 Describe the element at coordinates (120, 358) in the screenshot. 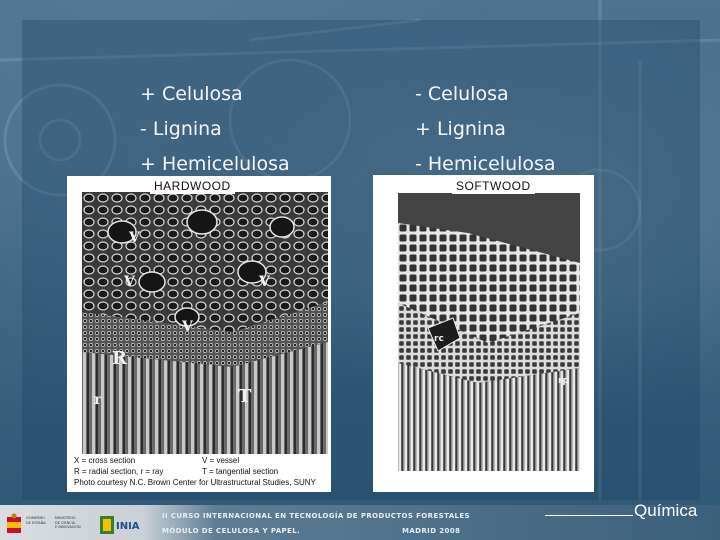

I see `radial-marker: R` at that location.